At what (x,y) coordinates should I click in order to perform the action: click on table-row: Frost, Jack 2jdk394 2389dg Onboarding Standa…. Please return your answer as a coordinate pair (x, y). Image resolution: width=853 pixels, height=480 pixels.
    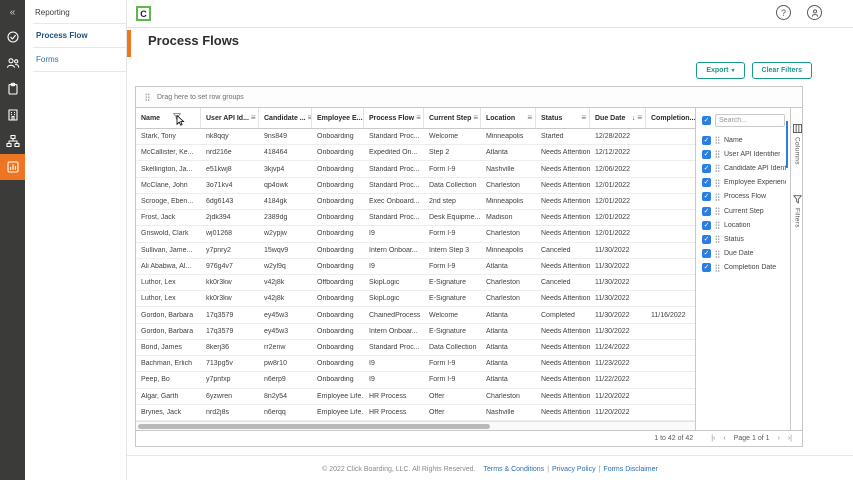
    Looking at the image, I should click on (415, 218).